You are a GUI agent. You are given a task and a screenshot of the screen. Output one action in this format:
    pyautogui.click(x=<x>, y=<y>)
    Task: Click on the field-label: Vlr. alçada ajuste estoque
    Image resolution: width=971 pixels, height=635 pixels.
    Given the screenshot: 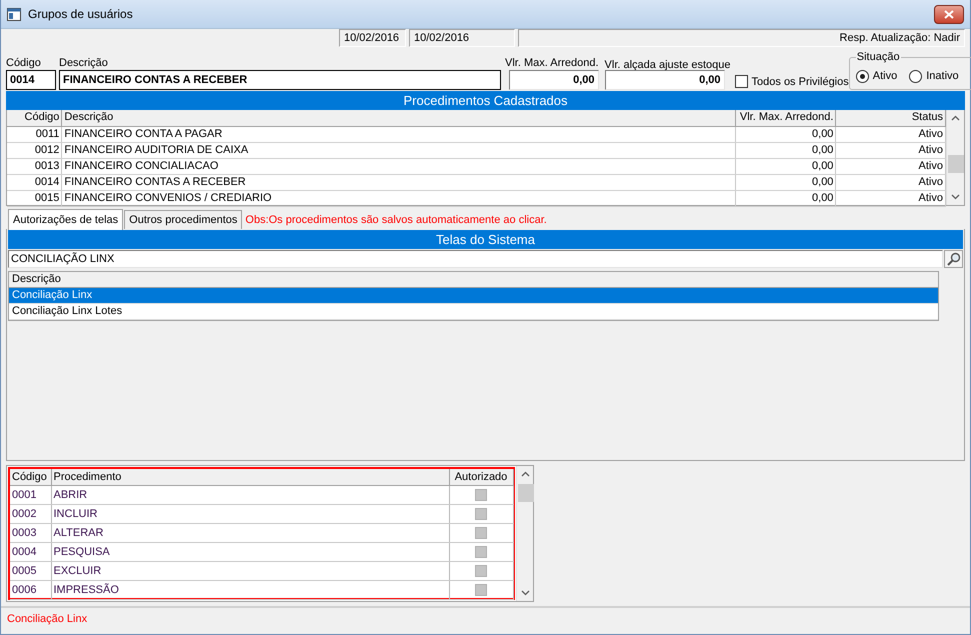 What is the action you would take?
    pyautogui.click(x=667, y=65)
    